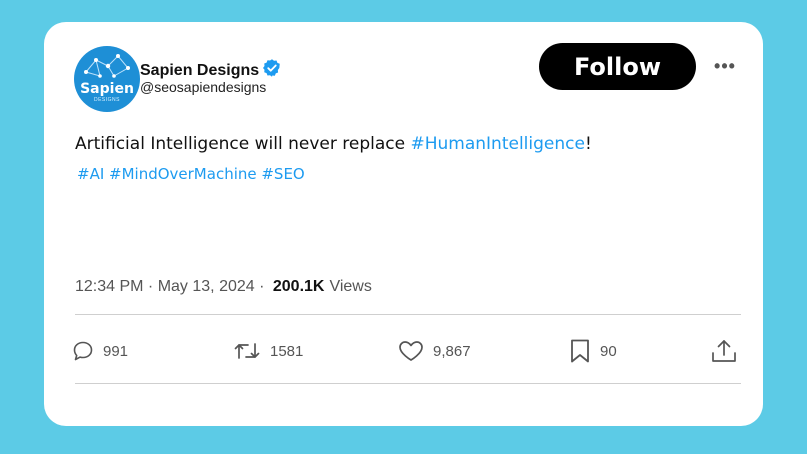 This screenshot has height=454, width=807. Describe the element at coordinates (298, 286) in the screenshot. I see `views-count: 200.1K` at that location.